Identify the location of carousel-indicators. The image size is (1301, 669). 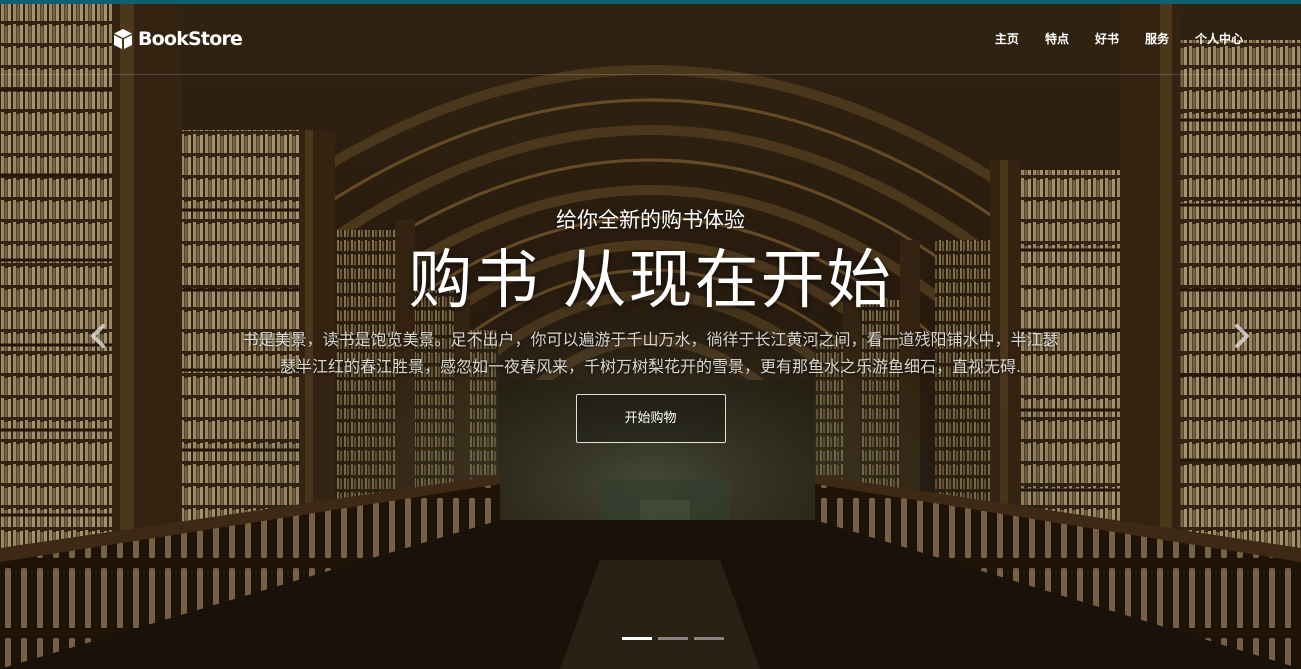
(676, 638).